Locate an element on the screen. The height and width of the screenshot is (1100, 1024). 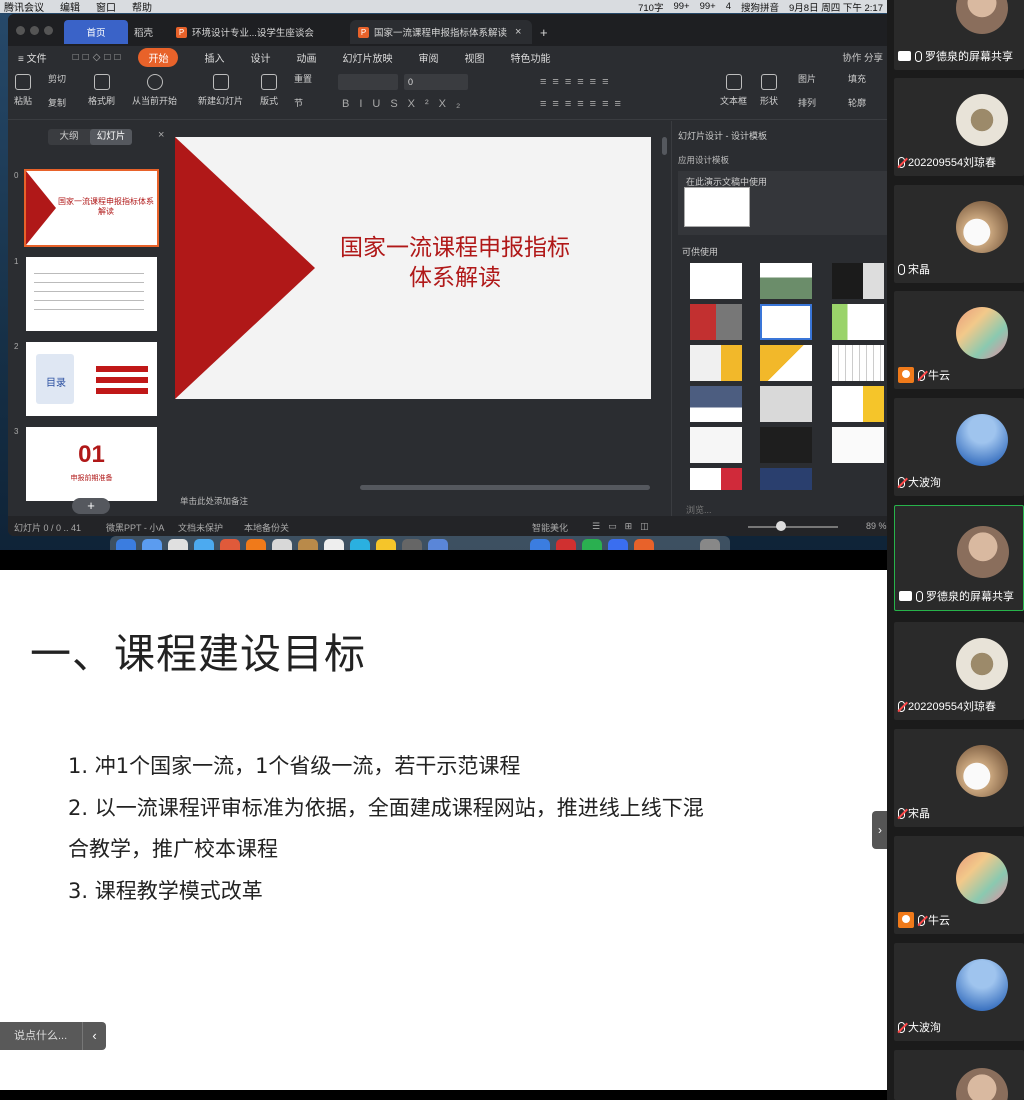
picture-button: 图片 is located at coordinates (807, 78).